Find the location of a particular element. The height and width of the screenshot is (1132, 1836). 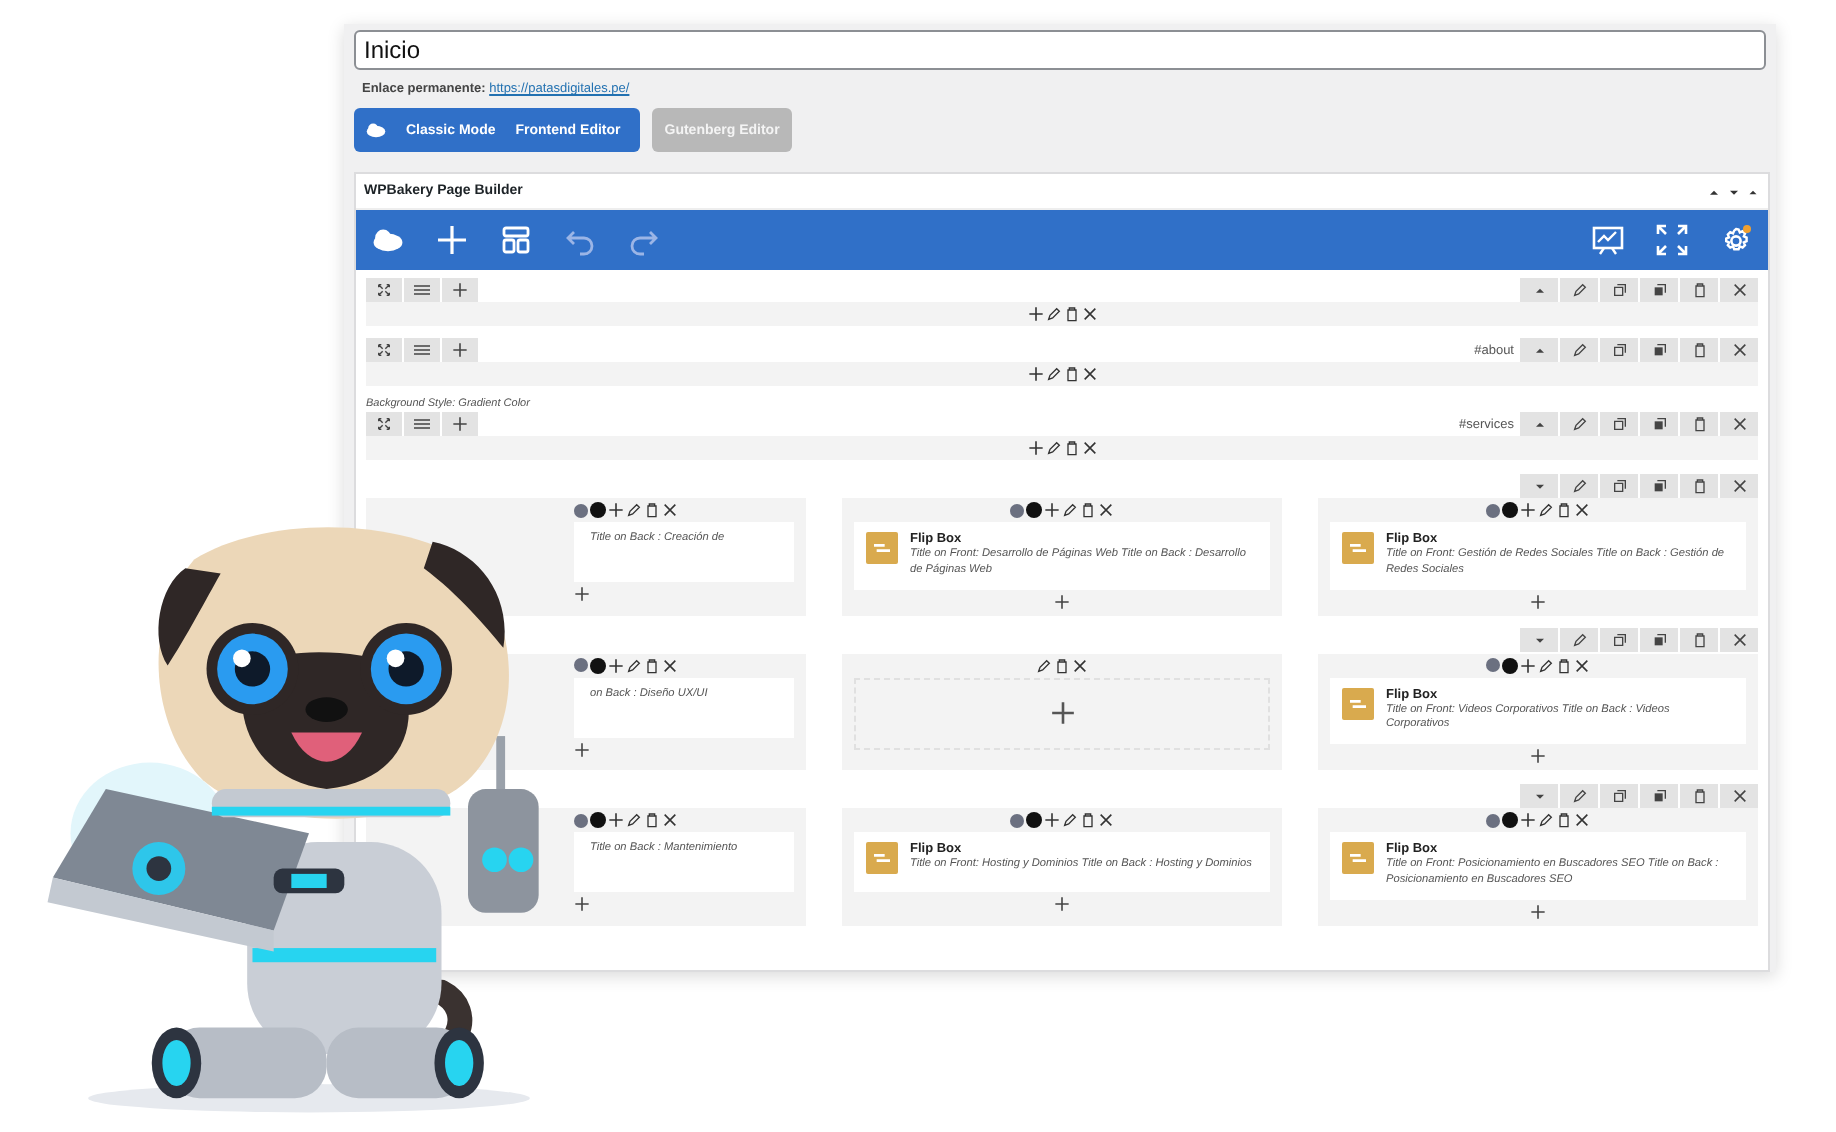

layout-icon is located at coordinates (516, 240).